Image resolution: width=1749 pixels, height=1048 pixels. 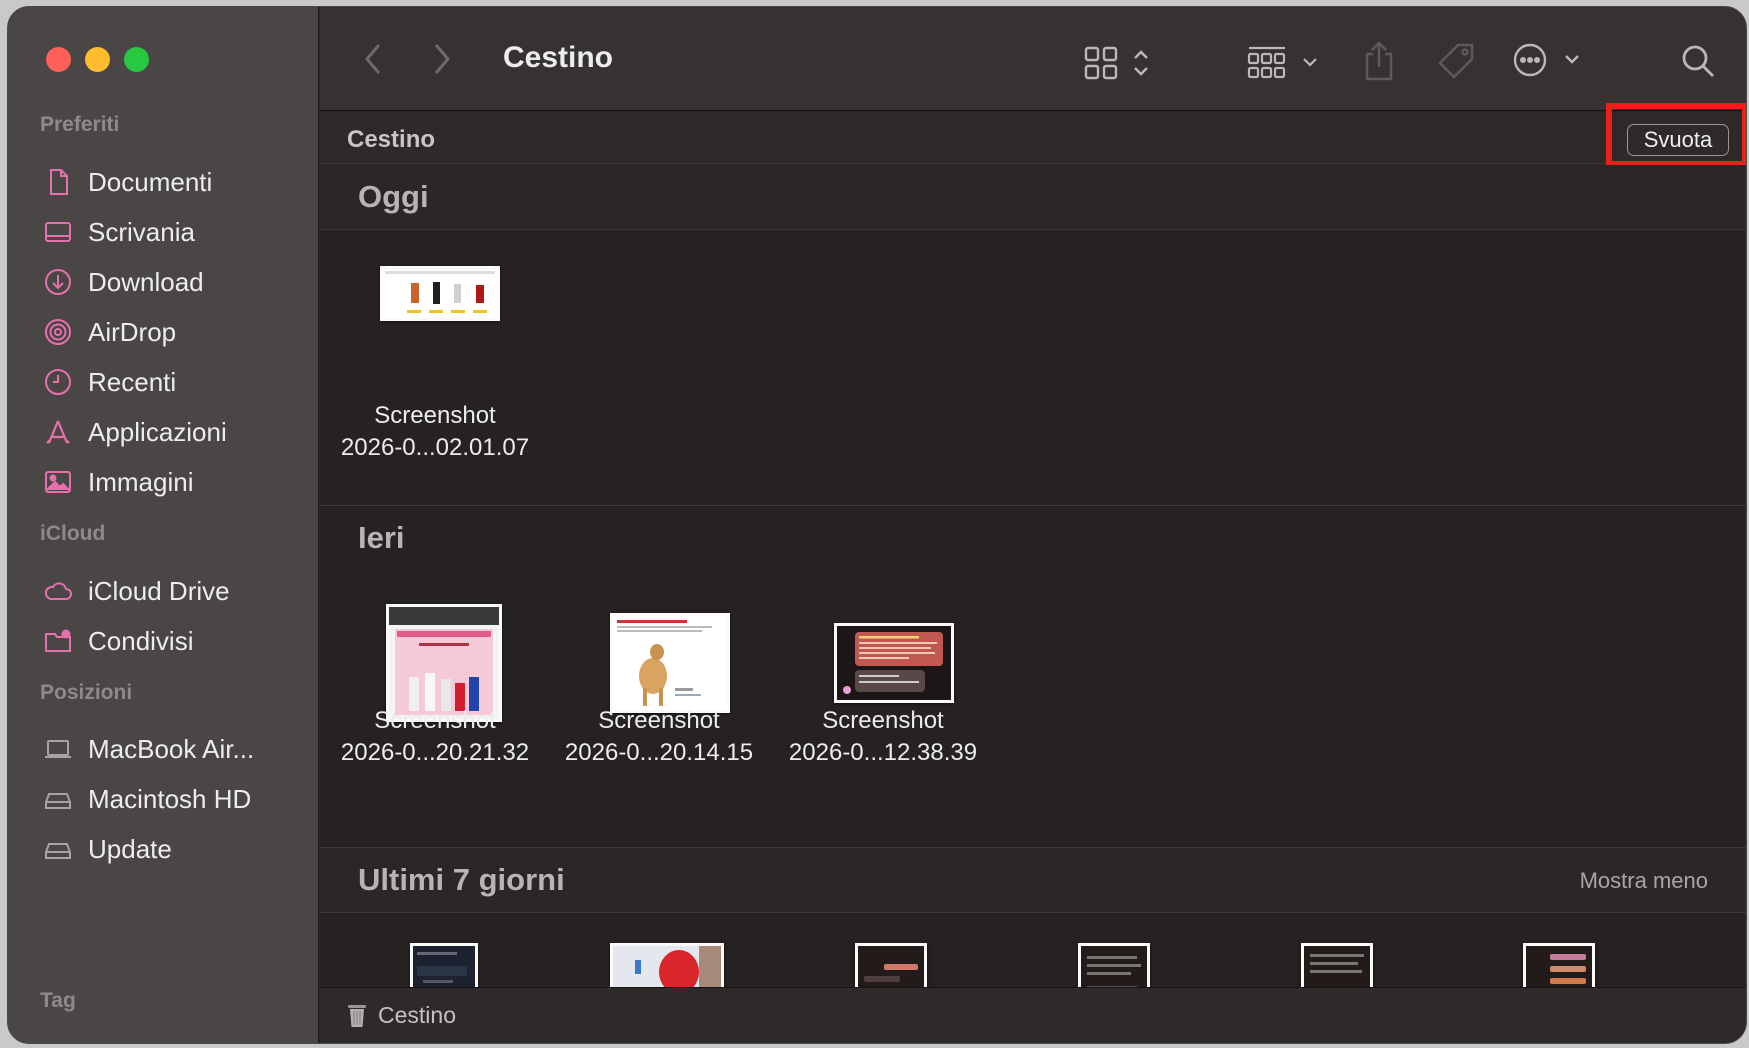 What do you see at coordinates (58, 232) in the screenshot?
I see `desktop-icon` at bounding box center [58, 232].